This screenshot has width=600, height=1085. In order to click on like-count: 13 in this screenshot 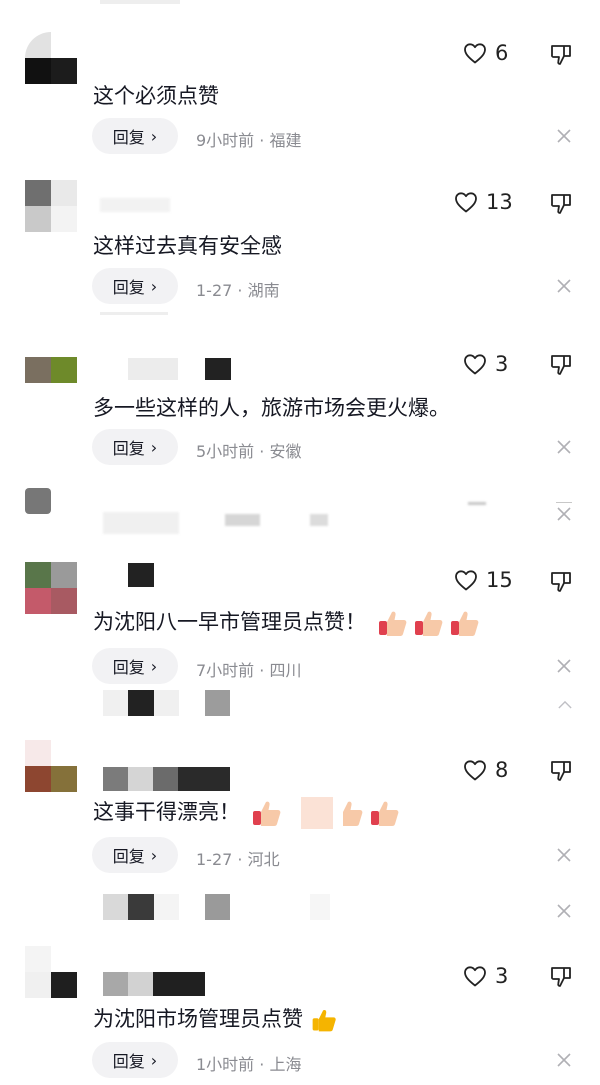, I will do `click(499, 202)`.